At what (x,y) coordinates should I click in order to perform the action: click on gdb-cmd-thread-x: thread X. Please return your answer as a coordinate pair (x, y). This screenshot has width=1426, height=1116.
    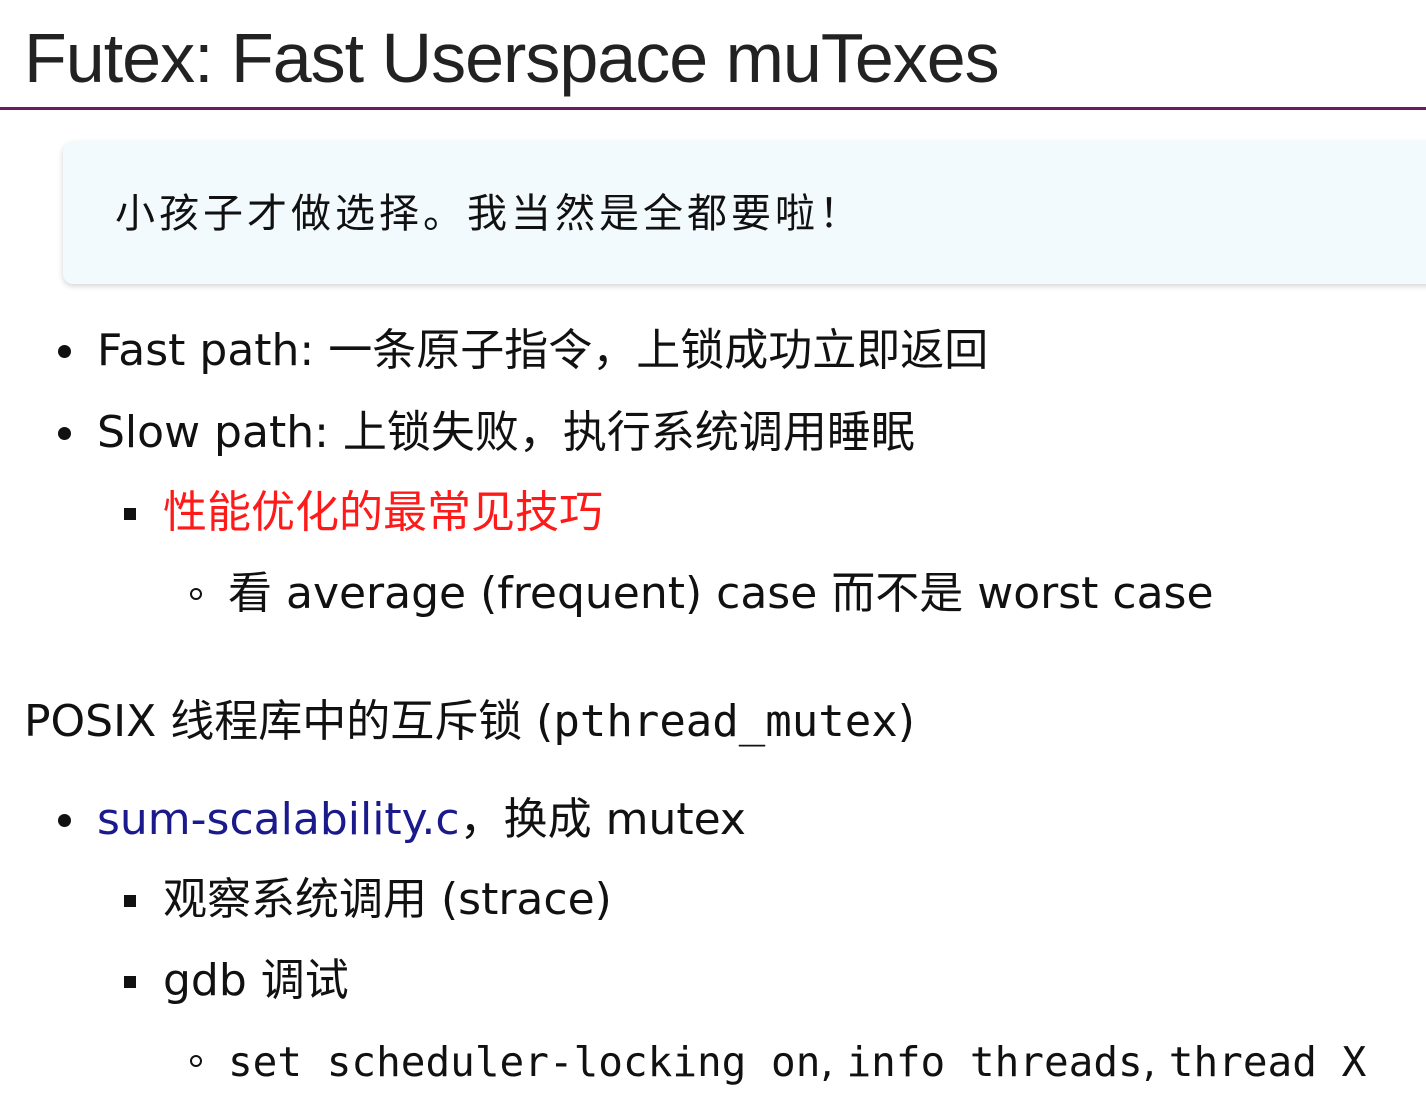
    Looking at the image, I should click on (1267, 1062).